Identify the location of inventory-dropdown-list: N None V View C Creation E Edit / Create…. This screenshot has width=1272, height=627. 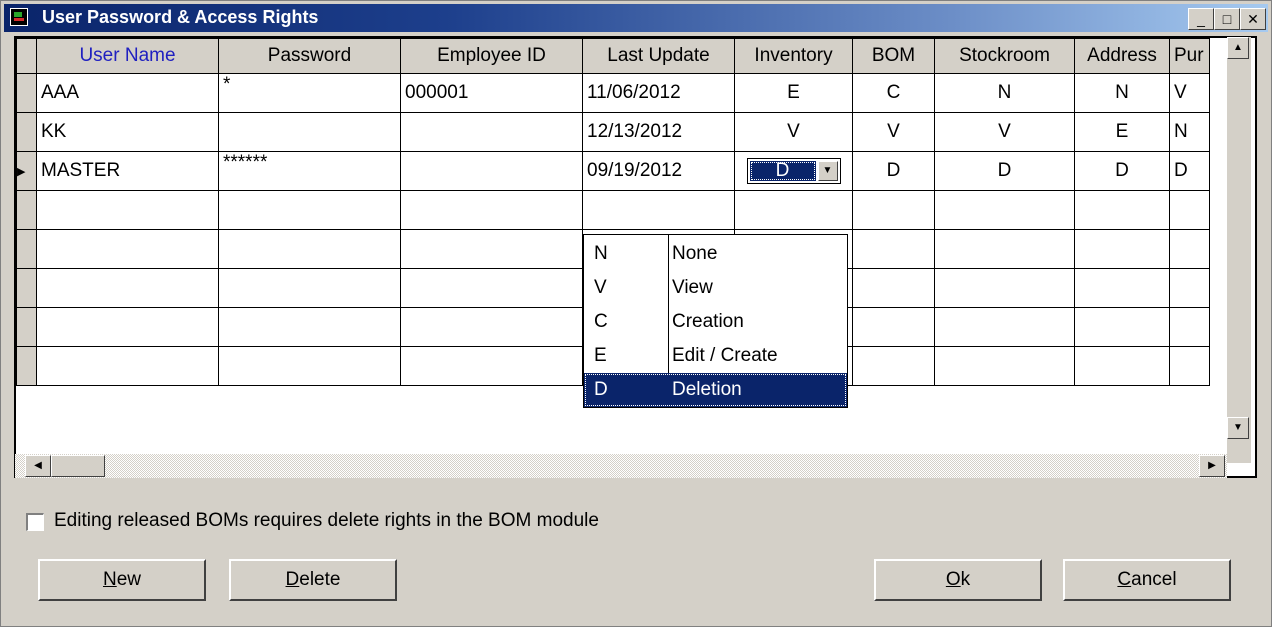
(715, 321).